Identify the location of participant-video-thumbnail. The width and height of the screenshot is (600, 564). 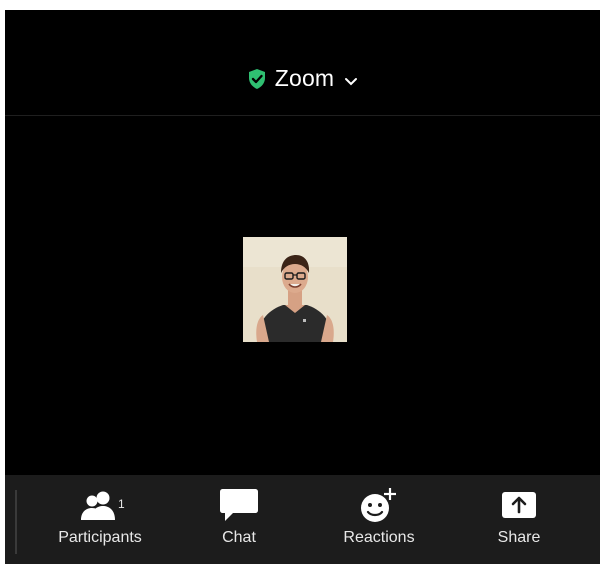
(295, 289).